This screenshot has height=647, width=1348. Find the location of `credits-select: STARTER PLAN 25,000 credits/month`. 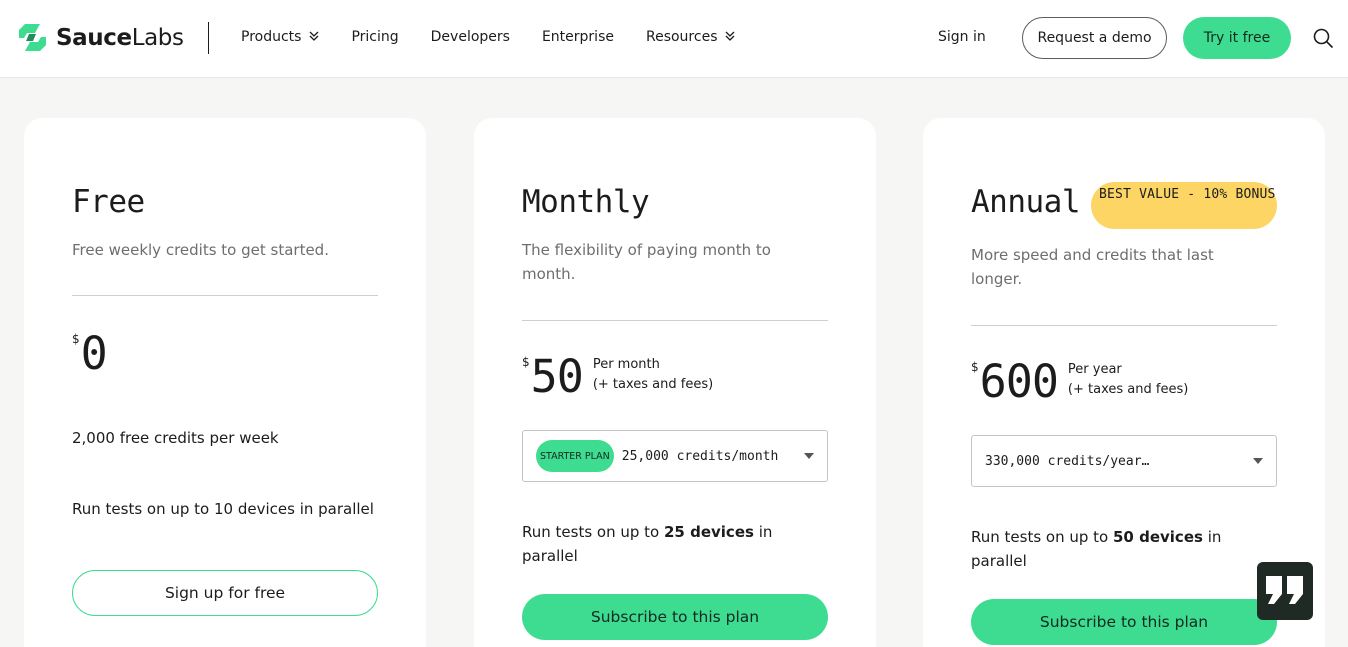

credits-select: STARTER PLAN 25,000 credits/month is located at coordinates (675, 456).